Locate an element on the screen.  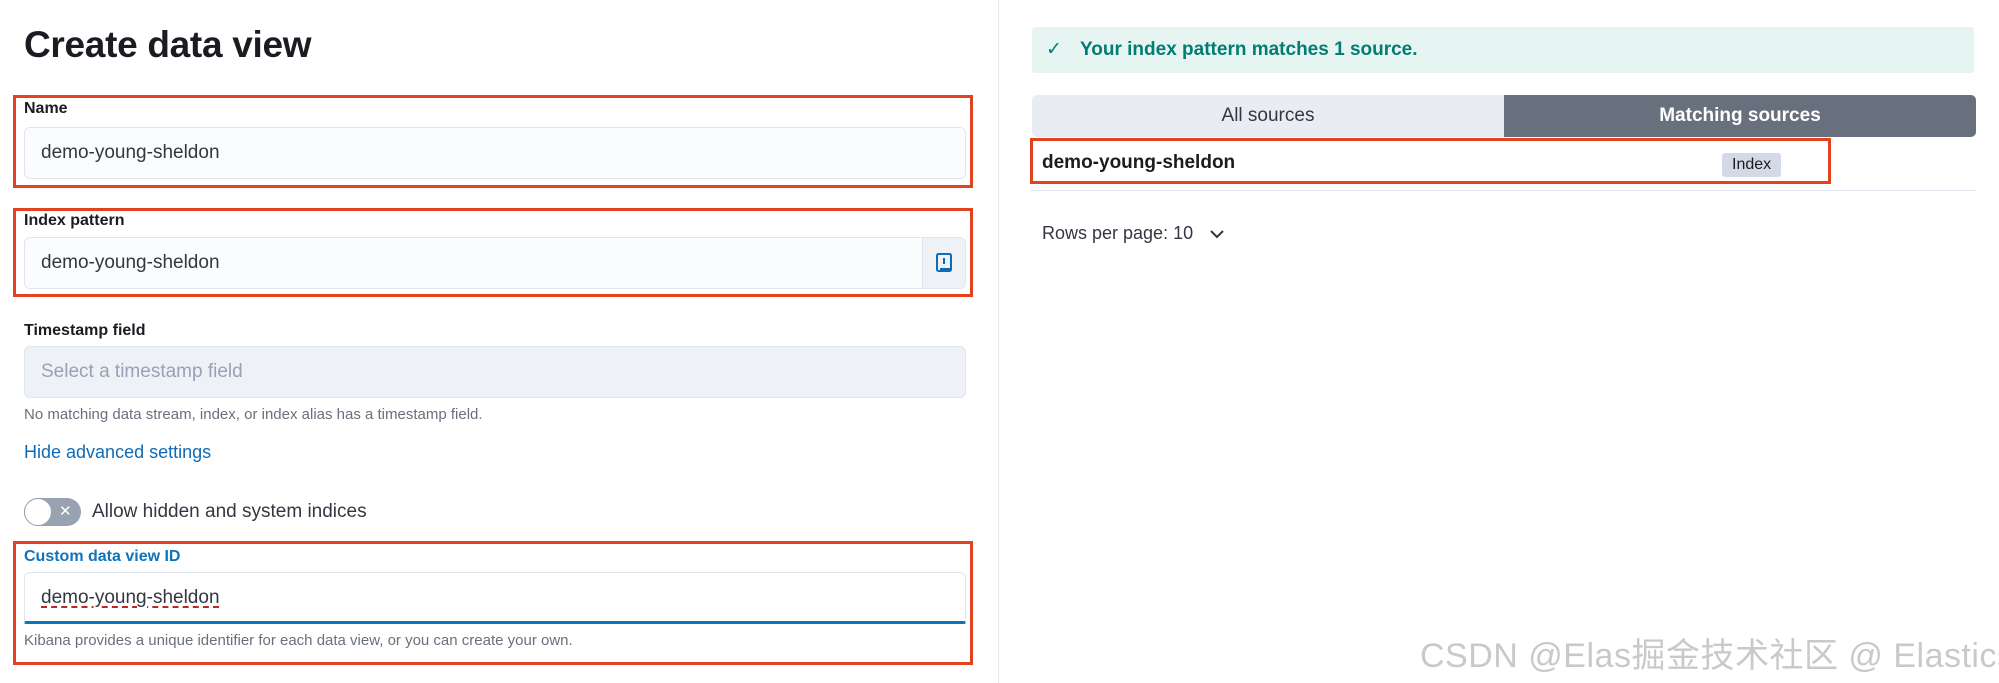
source-type-badge: Index is located at coordinates (1752, 165).